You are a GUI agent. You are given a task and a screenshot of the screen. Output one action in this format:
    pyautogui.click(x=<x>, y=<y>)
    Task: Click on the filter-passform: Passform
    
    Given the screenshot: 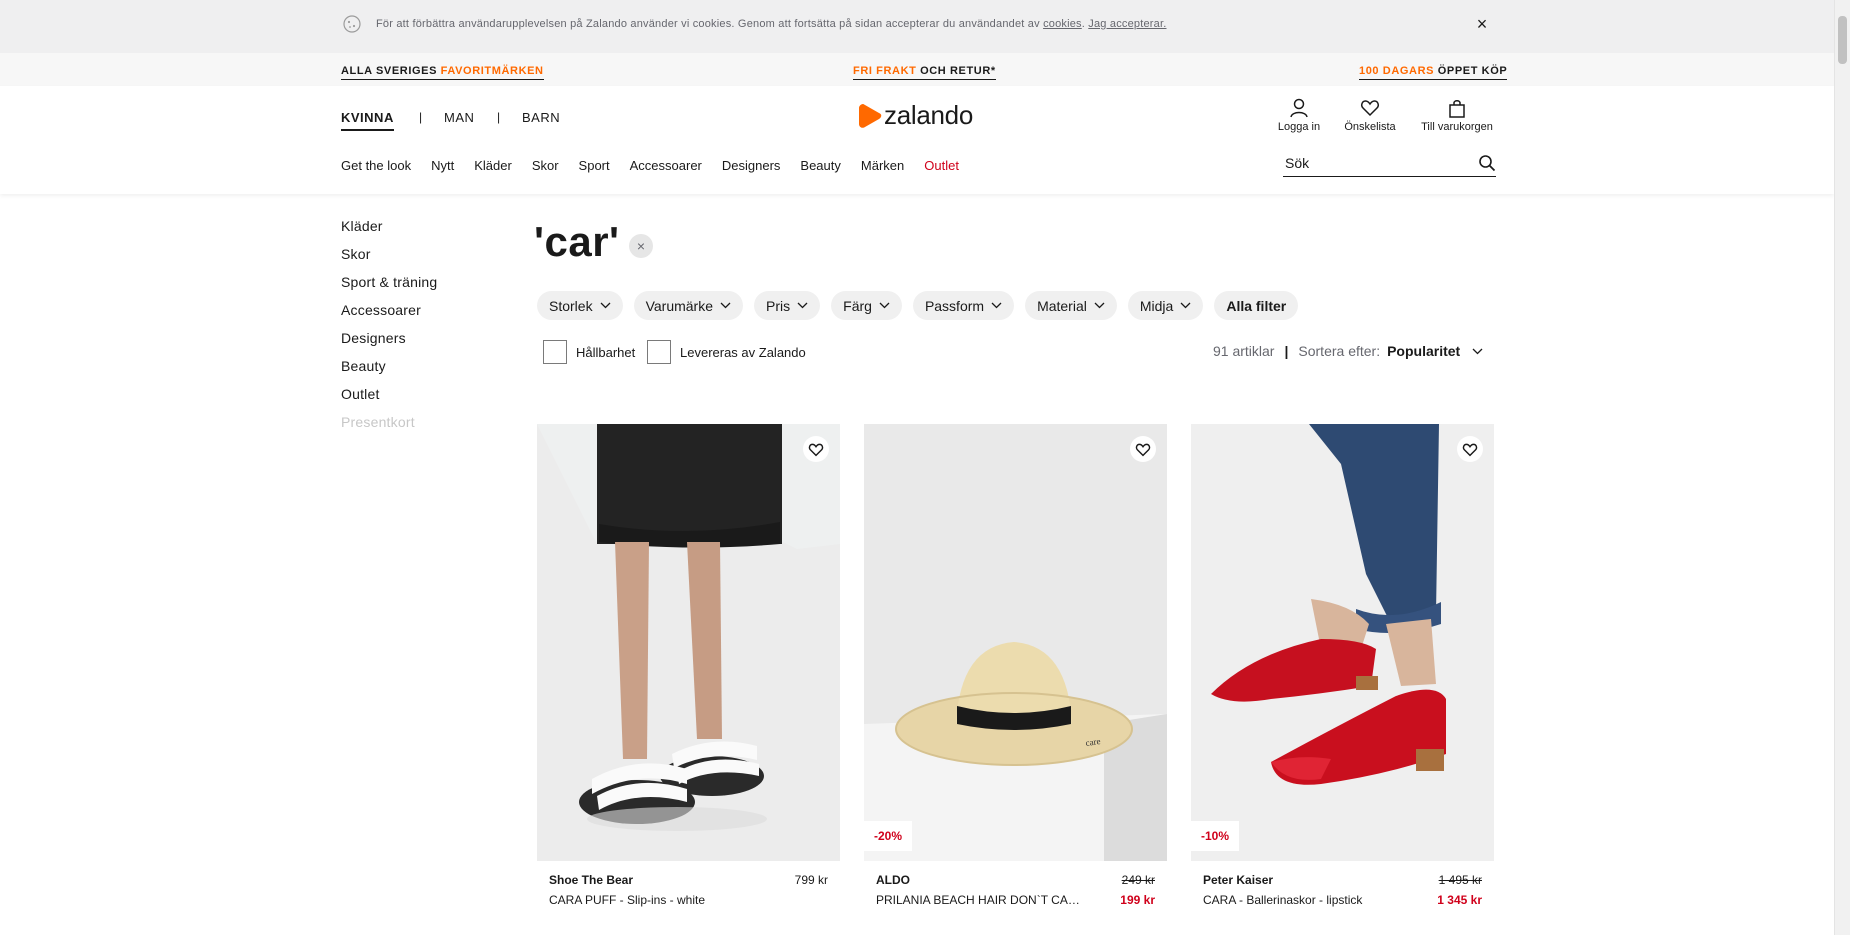 What is the action you would take?
    pyautogui.click(x=963, y=305)
    